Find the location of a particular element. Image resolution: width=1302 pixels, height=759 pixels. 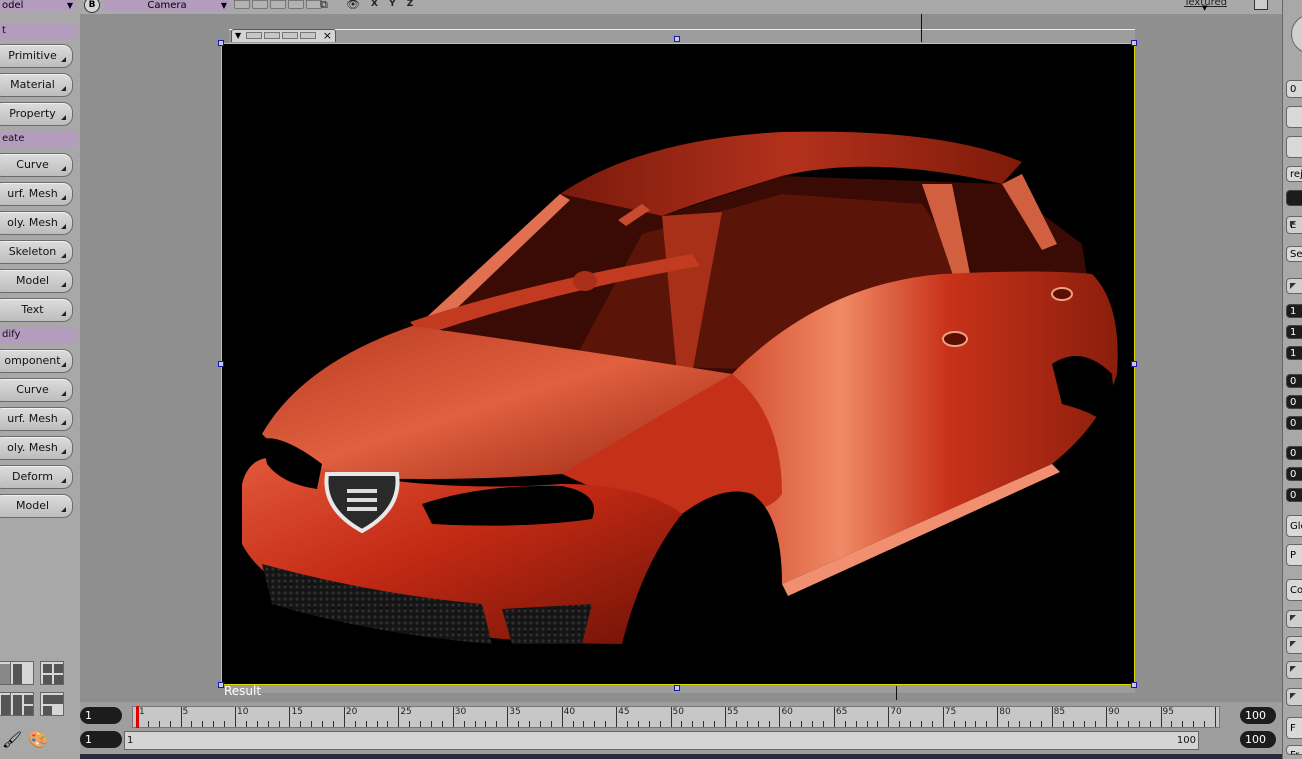

menu-arrow-icon: ▼ is located at coordinates (238, 36).